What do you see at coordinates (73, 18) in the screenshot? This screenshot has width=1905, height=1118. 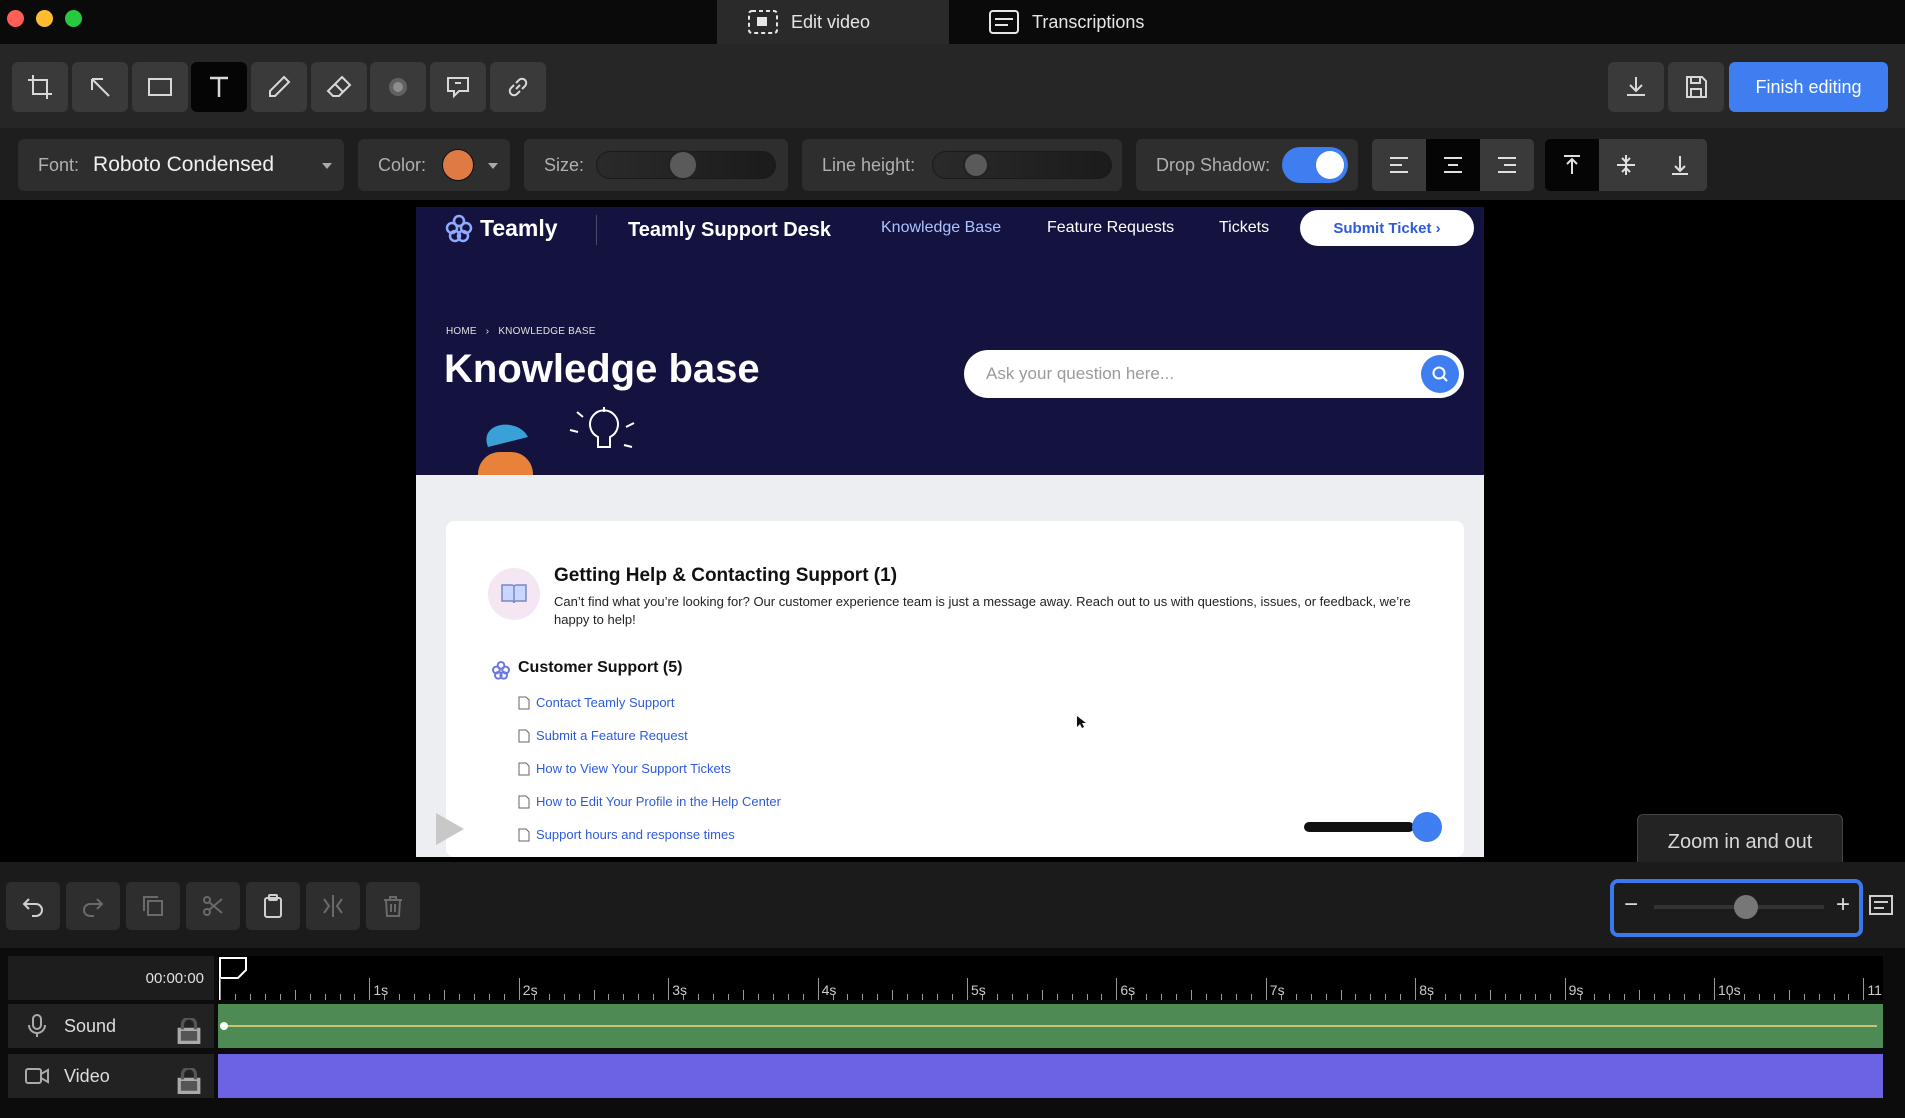 I see `zoom-window-button` at bounding box center [73, 18].